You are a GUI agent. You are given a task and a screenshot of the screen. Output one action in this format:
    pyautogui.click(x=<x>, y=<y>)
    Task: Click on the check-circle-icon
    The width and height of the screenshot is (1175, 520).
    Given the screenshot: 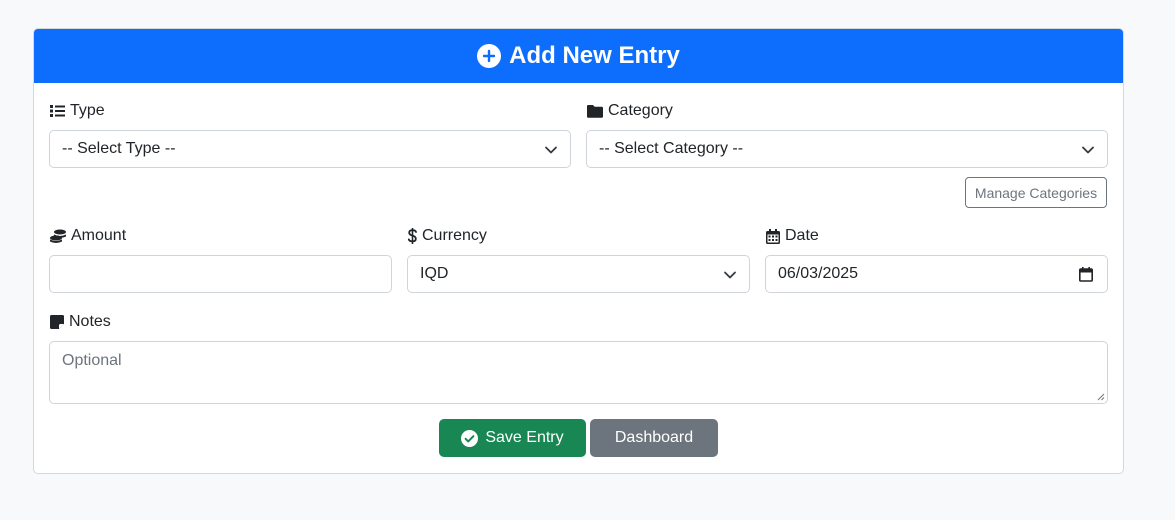 What is the action you would take?
    pyautogui.click(x=470, y=438)
    